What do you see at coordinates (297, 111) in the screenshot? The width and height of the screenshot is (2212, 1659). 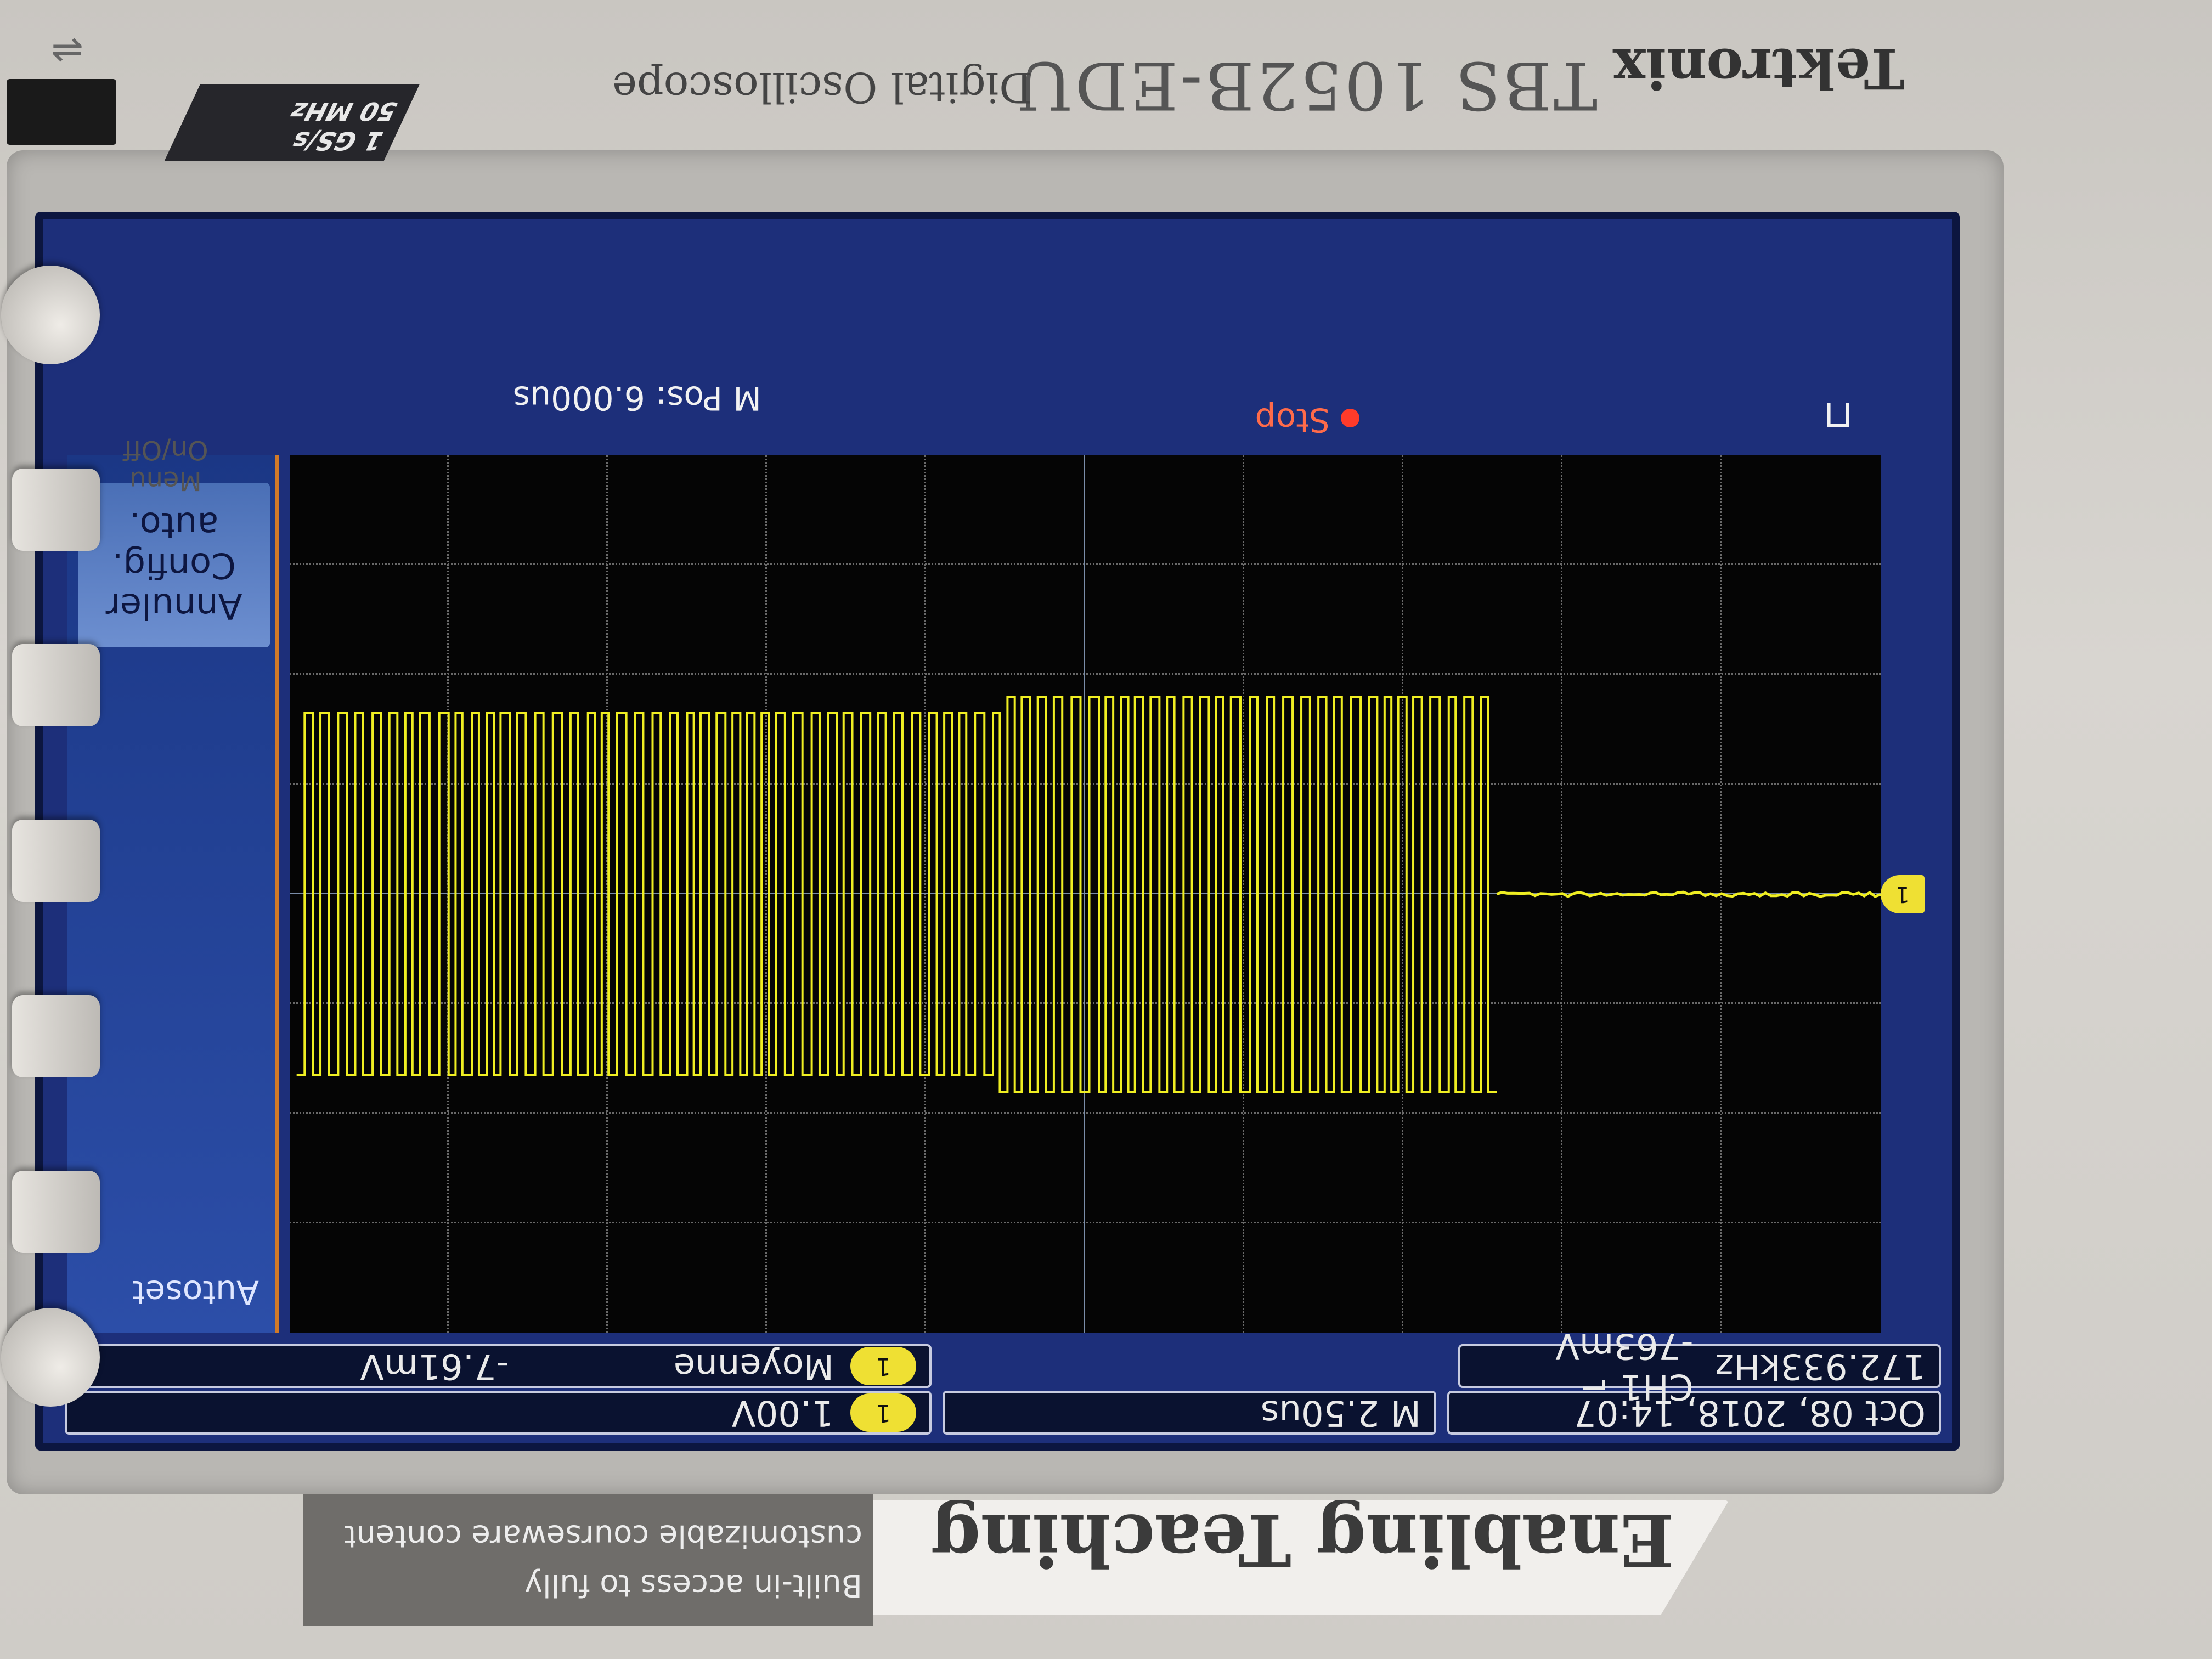 I see `spec-bandwidth: 50 MHz` at bounding box center [297, 111].